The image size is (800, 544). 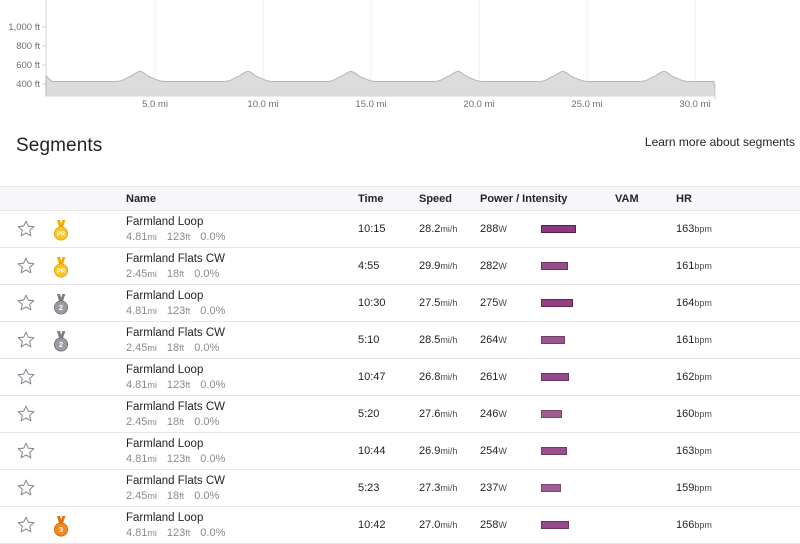 I want to click on hr-value: 159, so click(x=685, y=488).